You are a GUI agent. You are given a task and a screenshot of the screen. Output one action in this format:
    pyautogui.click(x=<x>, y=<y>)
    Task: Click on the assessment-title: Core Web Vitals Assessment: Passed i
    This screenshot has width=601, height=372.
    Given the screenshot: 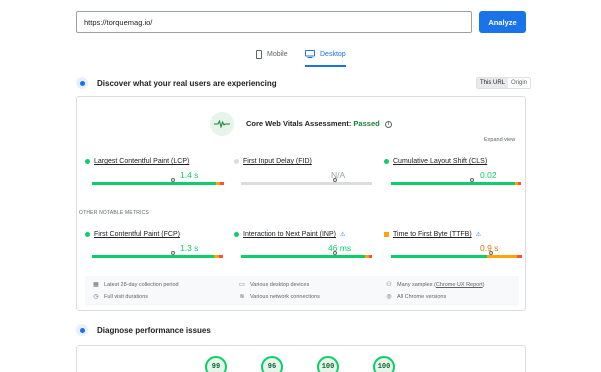 What is the action you would take?
    pyautogui.click(x=319, y=123)
    